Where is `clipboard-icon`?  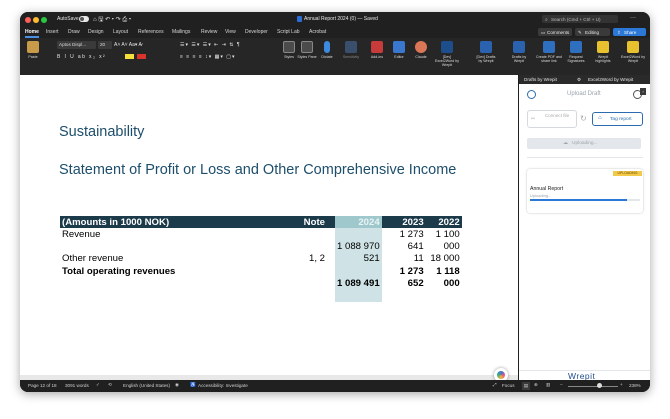
clipboard-icon is located at coordinates (33, 47).